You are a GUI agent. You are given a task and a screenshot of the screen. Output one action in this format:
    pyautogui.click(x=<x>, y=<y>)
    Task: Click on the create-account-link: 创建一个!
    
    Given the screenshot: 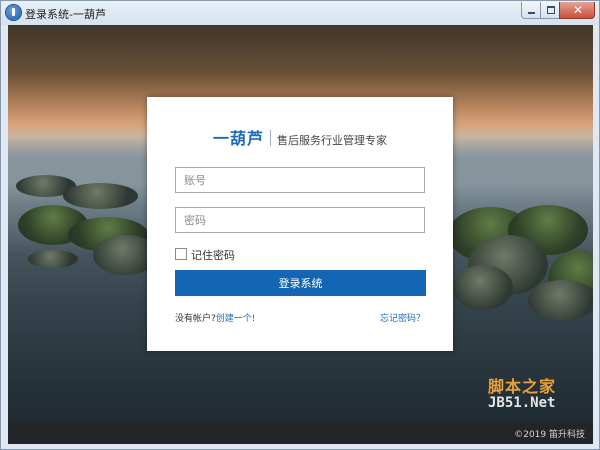 What is the action you would take?
    pyautogui.click(x=236, y=319)
    